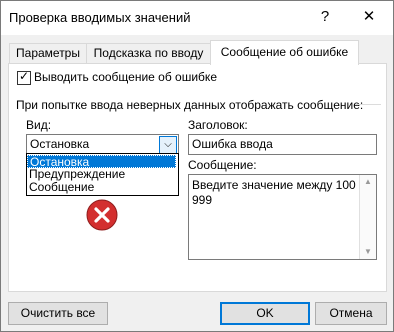  I want to click on style-dropdown-list: Остановка Предупреждение Сообщение, so click(102, 174).